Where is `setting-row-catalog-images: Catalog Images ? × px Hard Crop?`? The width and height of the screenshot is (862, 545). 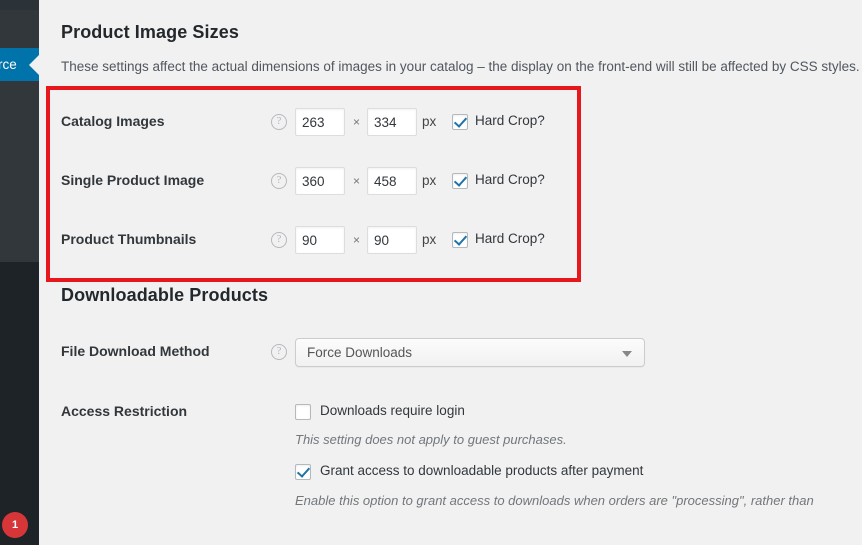 setting-row-catalog-images: Catalog Images ? × px Hard Crop? is located at coordinates (450, 123).